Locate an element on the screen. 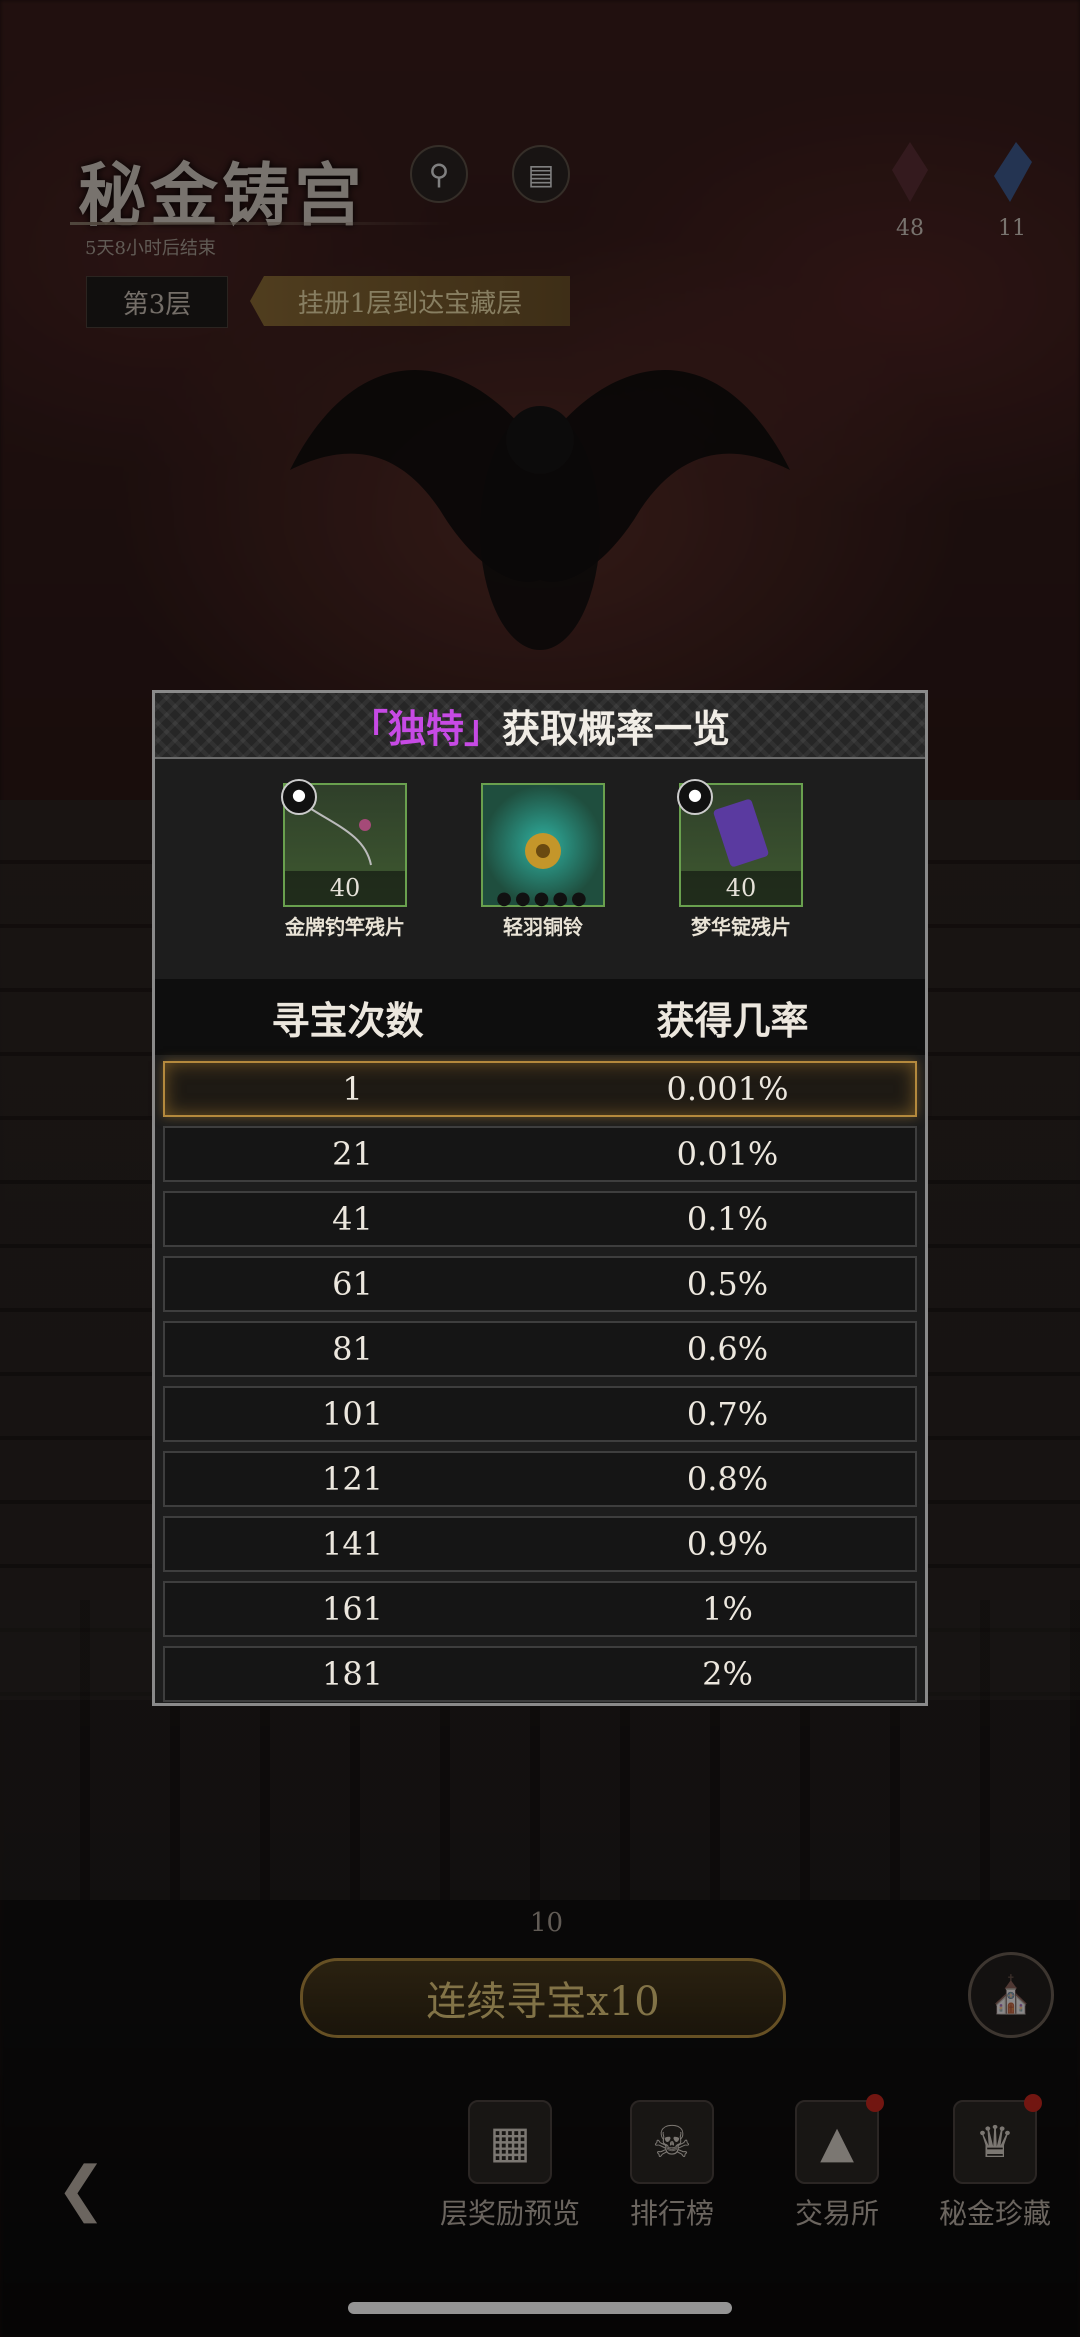 The image size is (1080, 2337). row-rate: 0.1% is located at coordinates (727, 1219).